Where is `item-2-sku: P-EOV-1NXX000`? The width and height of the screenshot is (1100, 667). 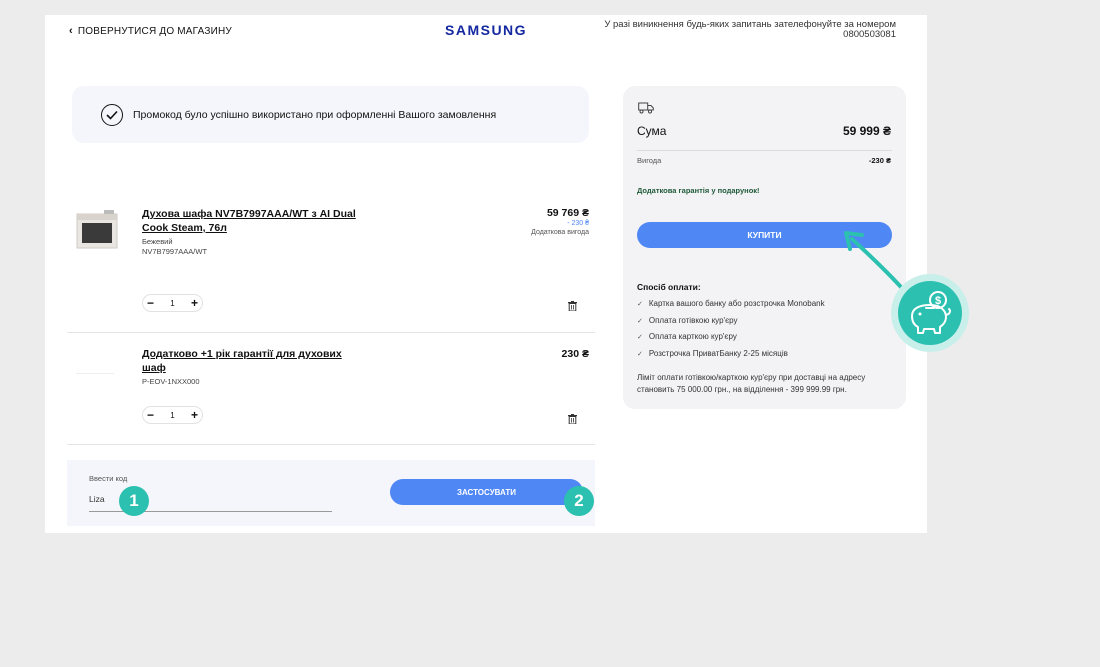
item-2-sku: P-EOV-1NXX000 is located at coordinates (171, 381).